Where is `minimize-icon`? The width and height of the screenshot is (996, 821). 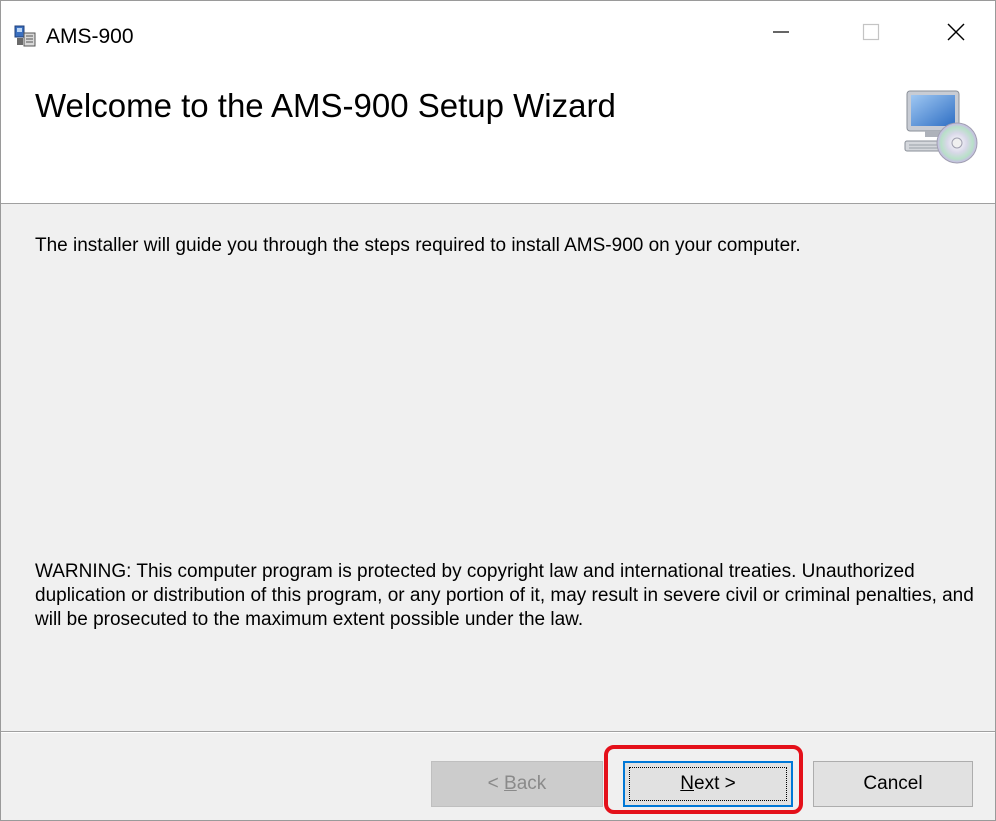 minimize-icon is located at coordinates (781, 34).